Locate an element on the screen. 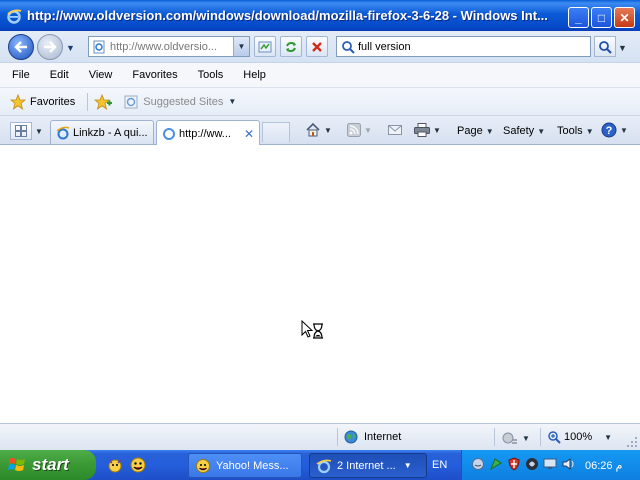 The height and width of the screenshot is (480, 640). search-box: full version is located at coordinates (463, 46).